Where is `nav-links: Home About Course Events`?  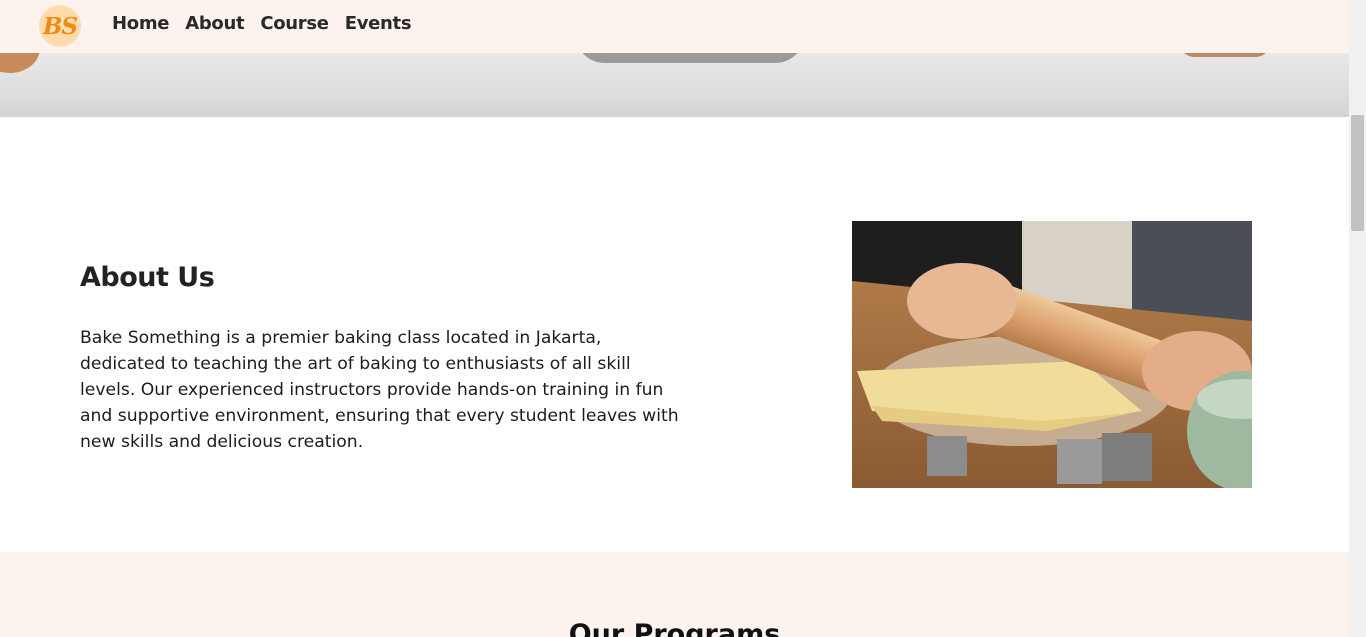 nav-links: Home About Course Events is located at coordinates (262, 23).